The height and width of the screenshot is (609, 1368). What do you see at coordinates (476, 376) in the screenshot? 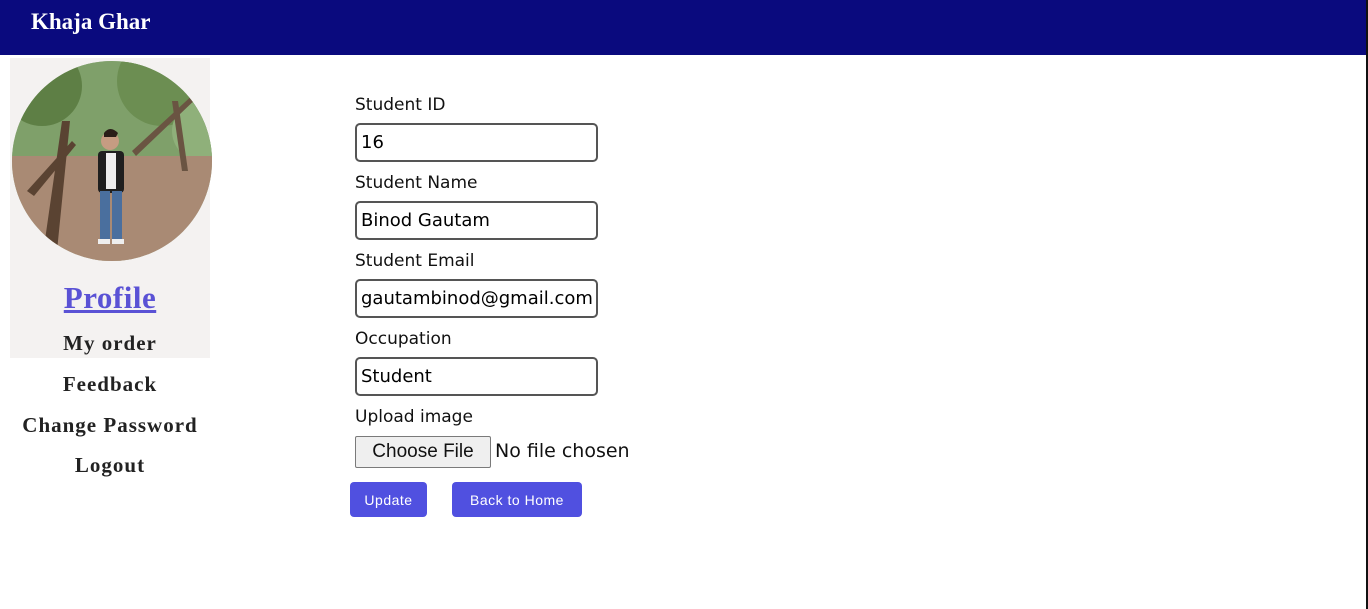
I see `occupation-field` at bounding box center [476, 376].